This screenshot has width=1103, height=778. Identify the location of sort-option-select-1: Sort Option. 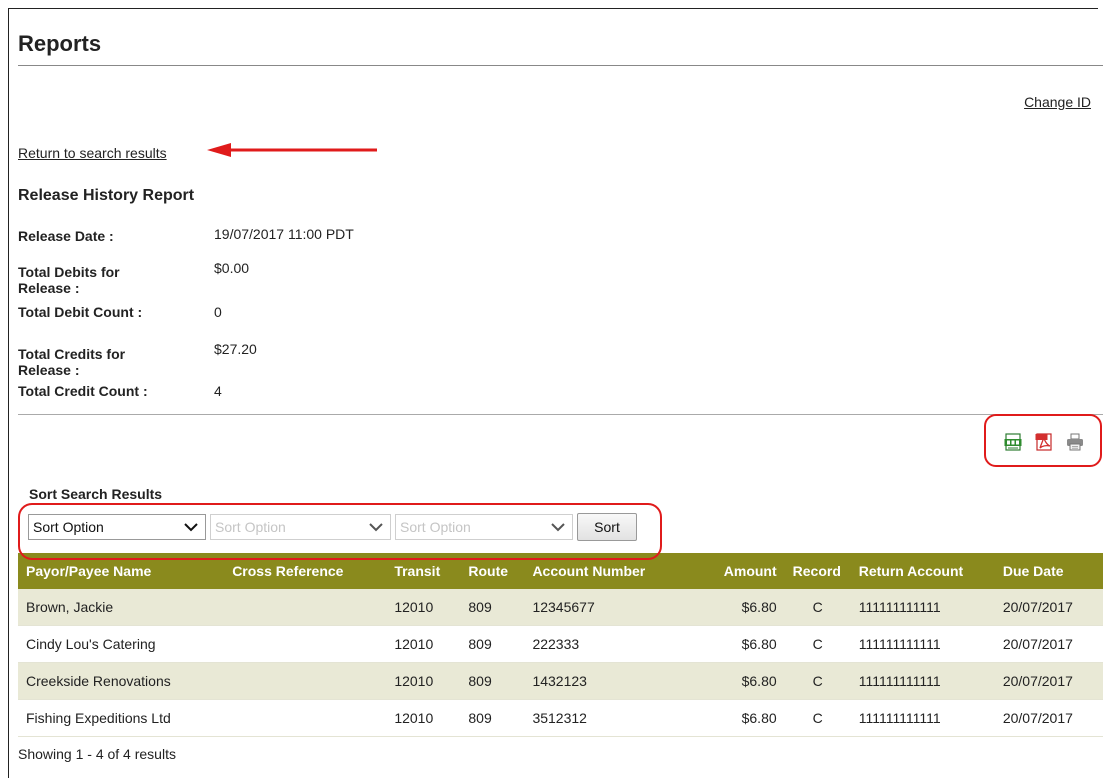
(117, 527).